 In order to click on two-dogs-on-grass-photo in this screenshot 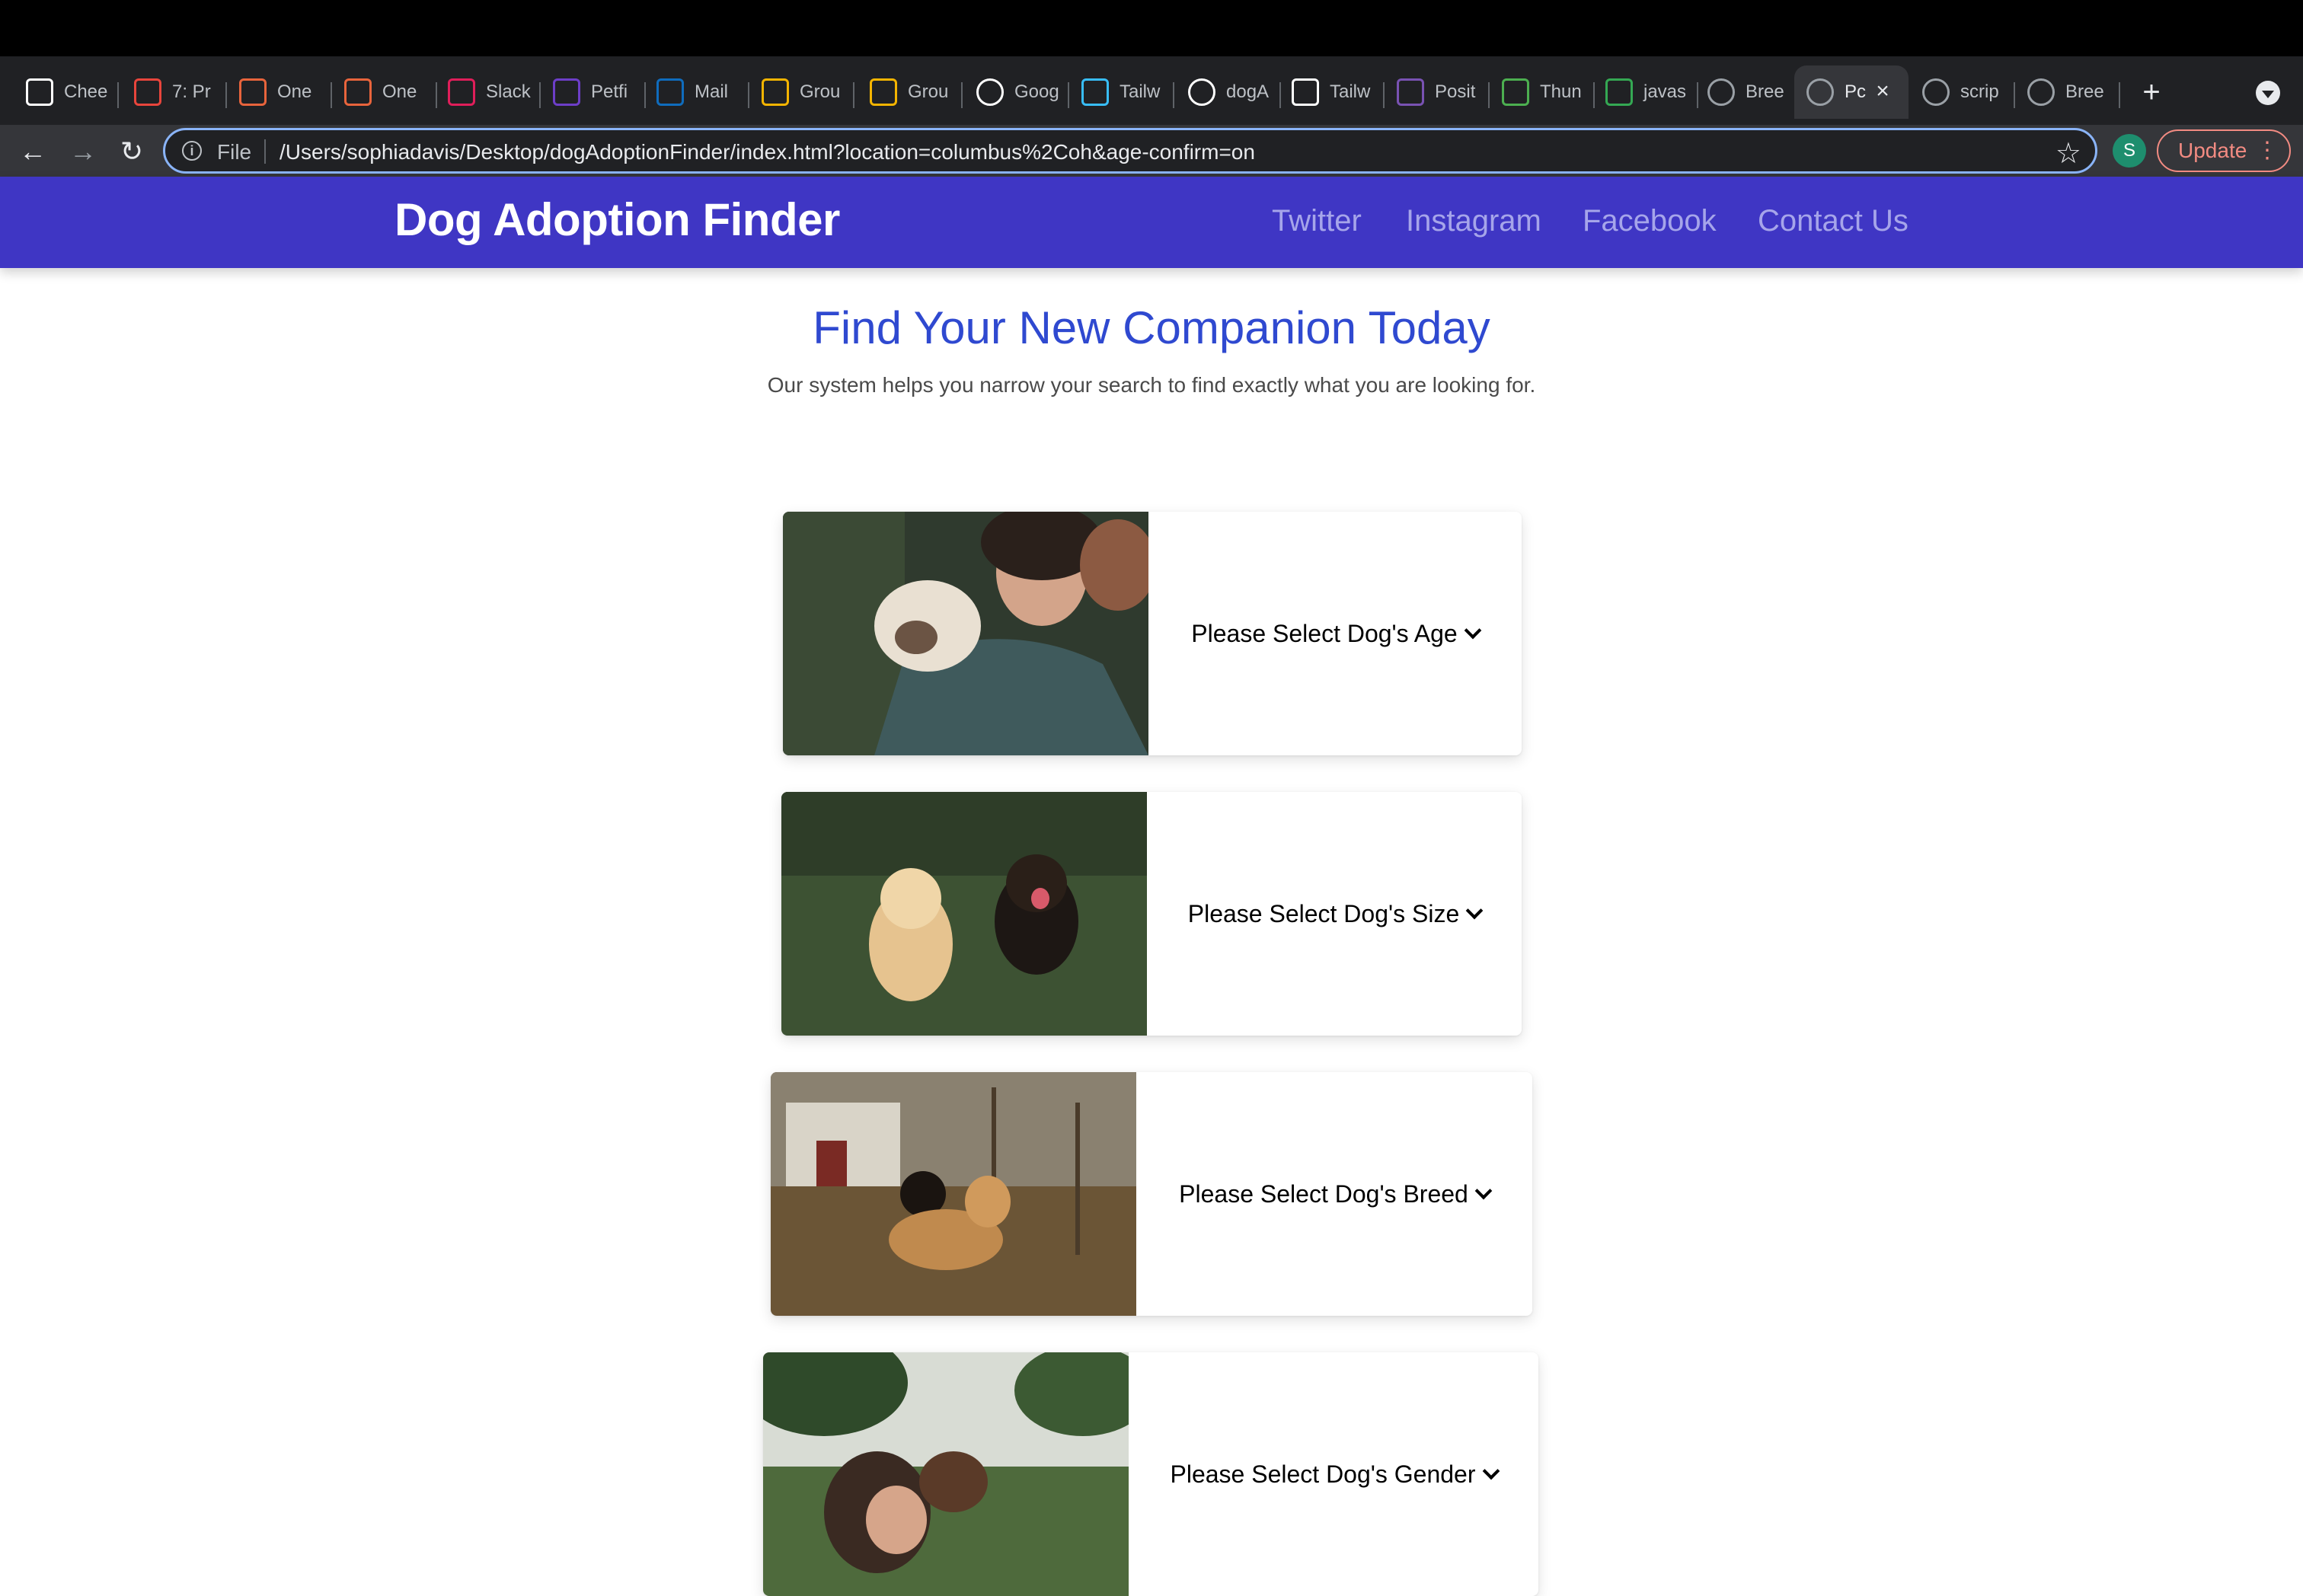, I will do `click(964, 914)`.